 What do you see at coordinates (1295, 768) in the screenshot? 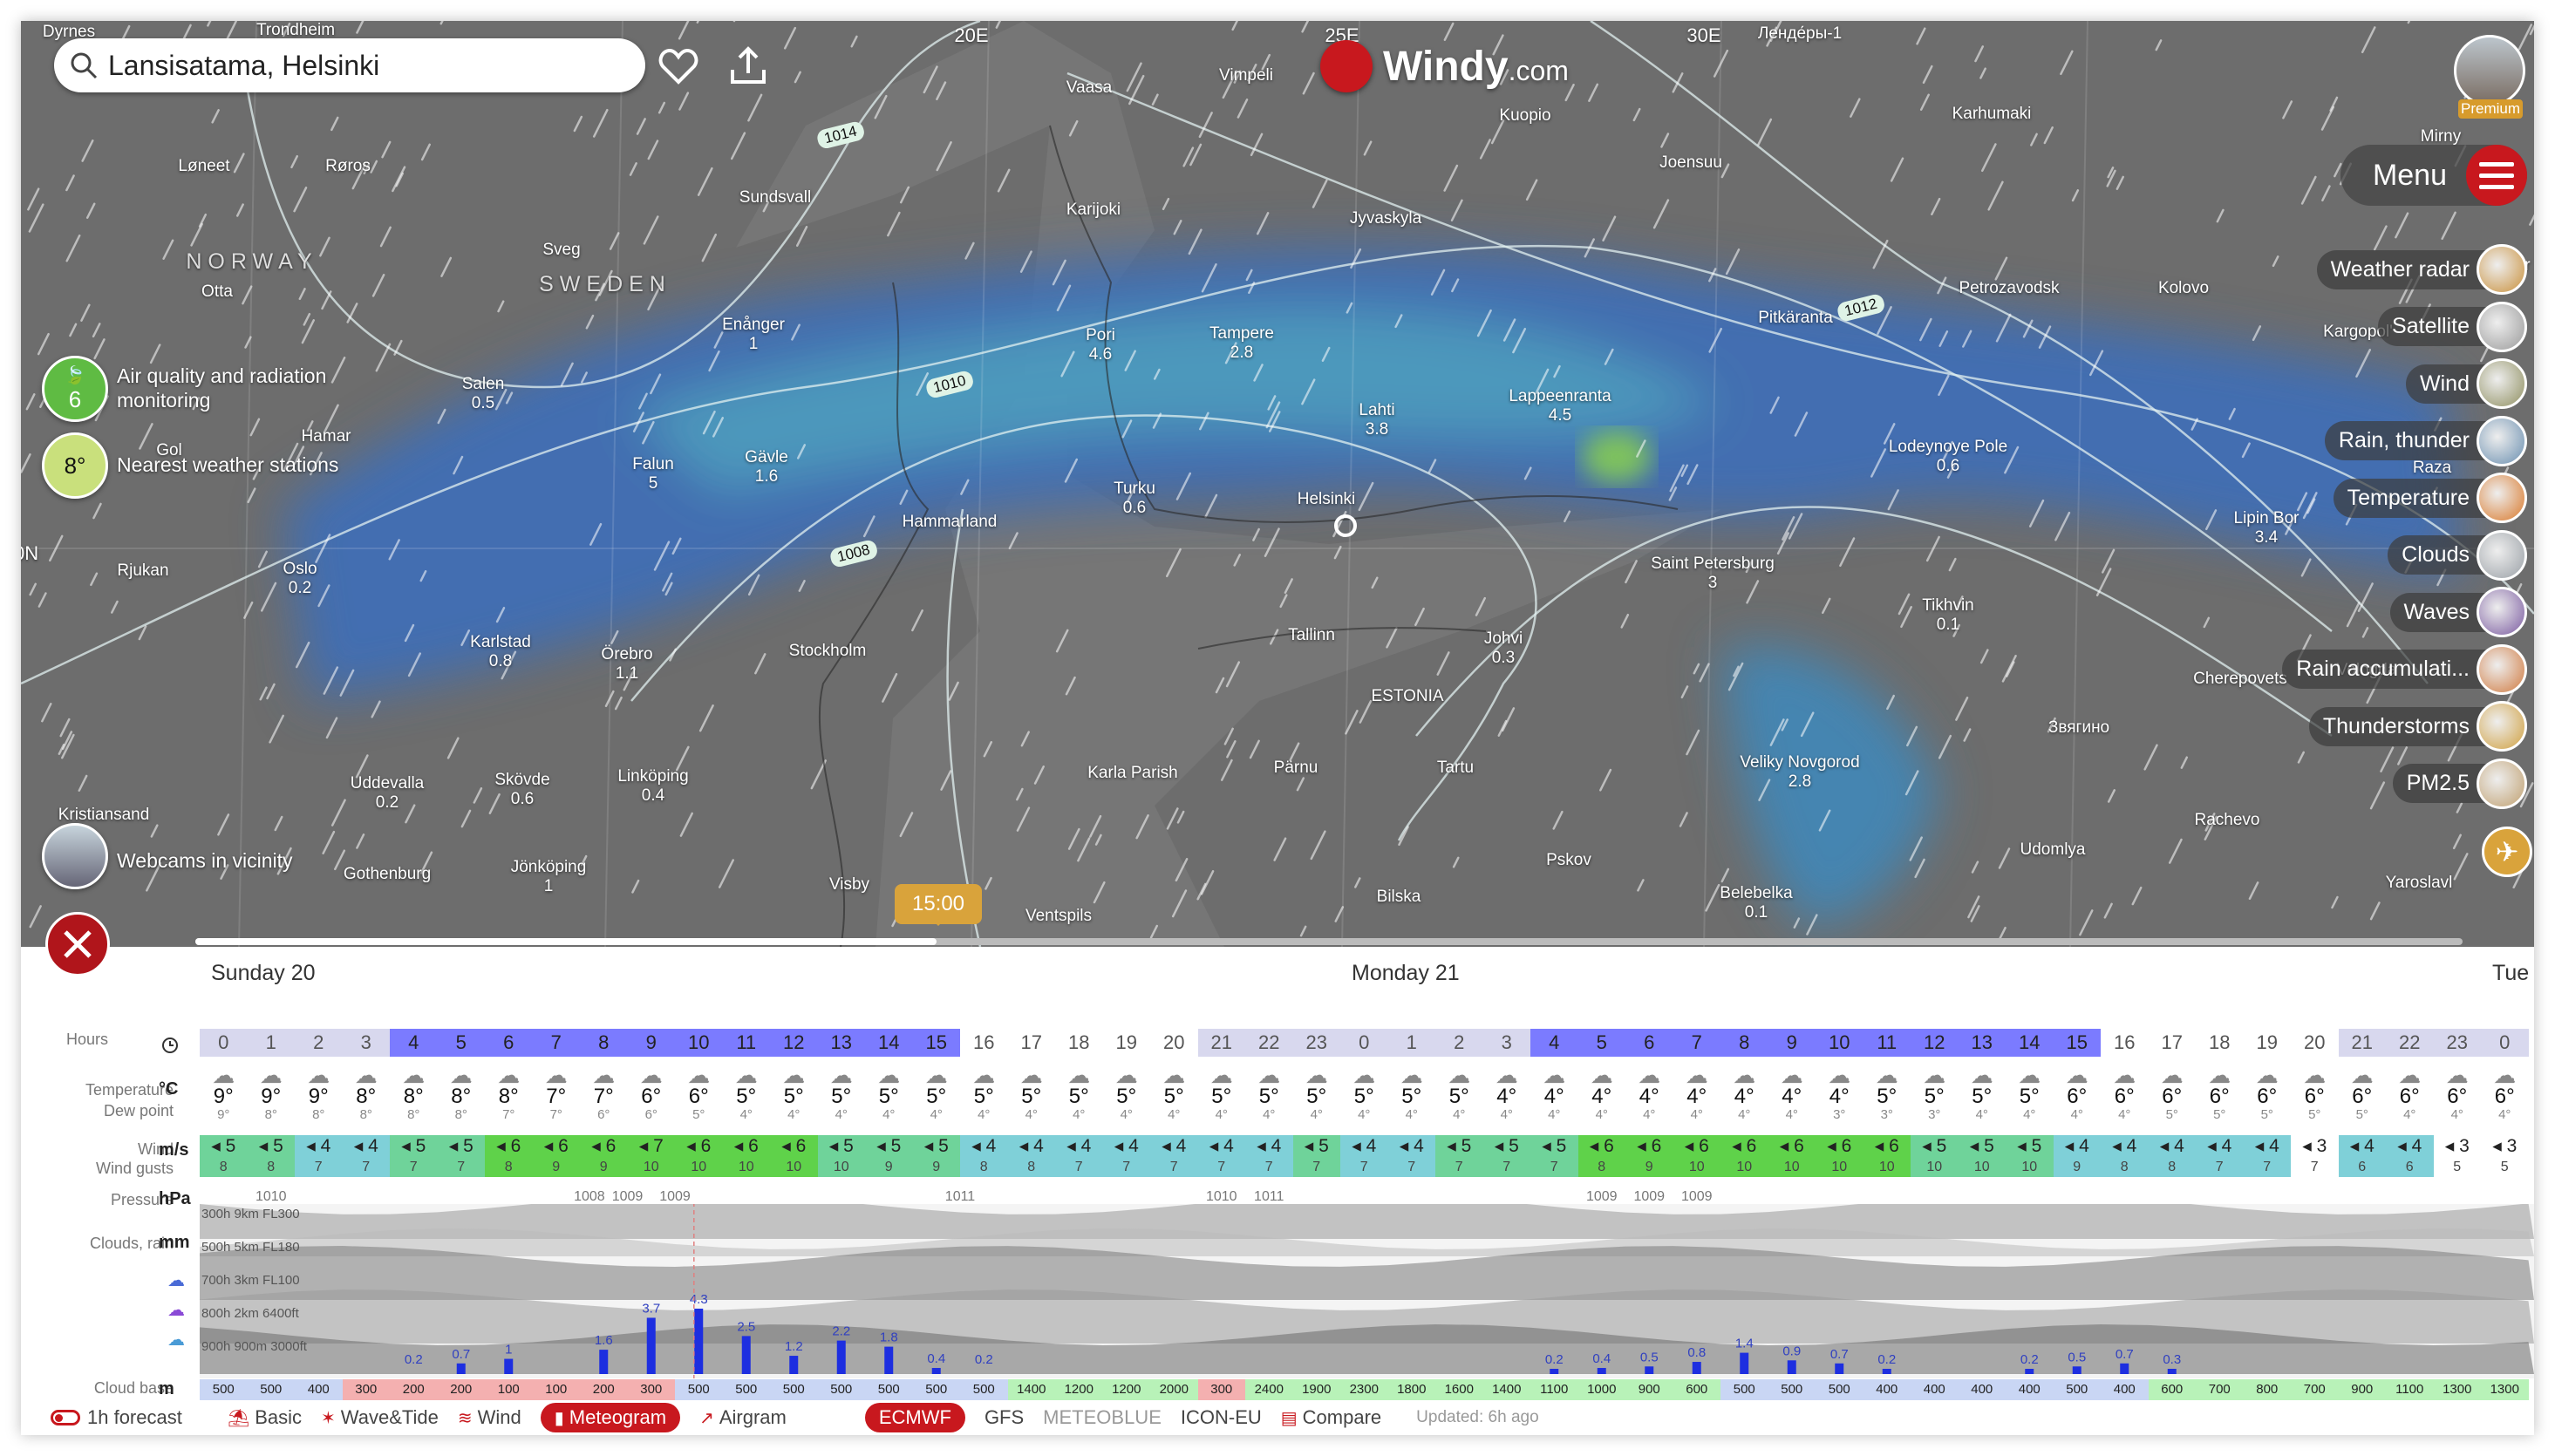
I see `map-city-label: Pärnu` at bounding box center [1295, 768].